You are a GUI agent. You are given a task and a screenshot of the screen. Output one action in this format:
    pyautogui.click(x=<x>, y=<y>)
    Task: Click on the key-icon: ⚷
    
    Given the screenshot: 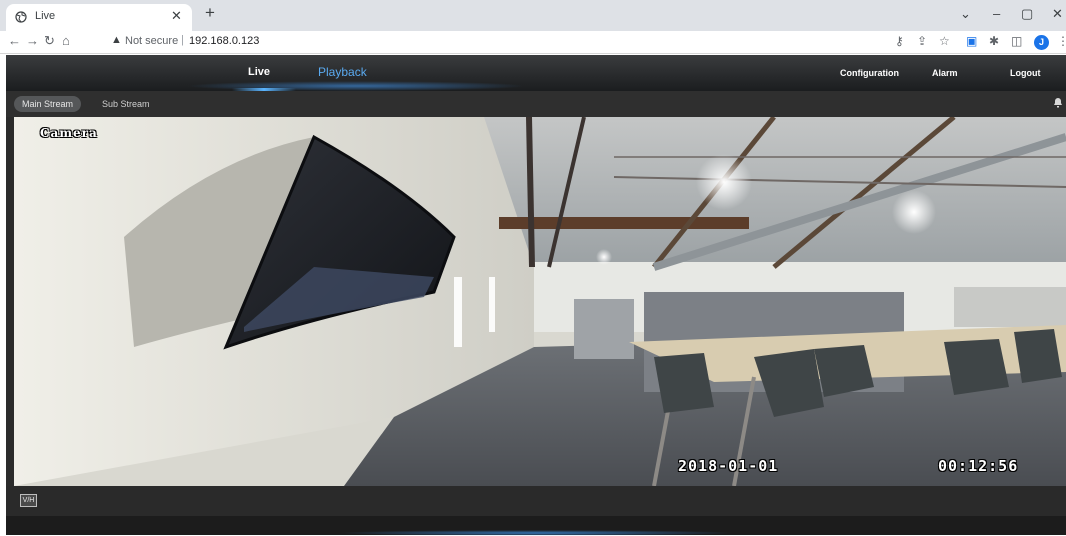 What is the action you would take?
    pyautogui.click(x=899, y=41)
    